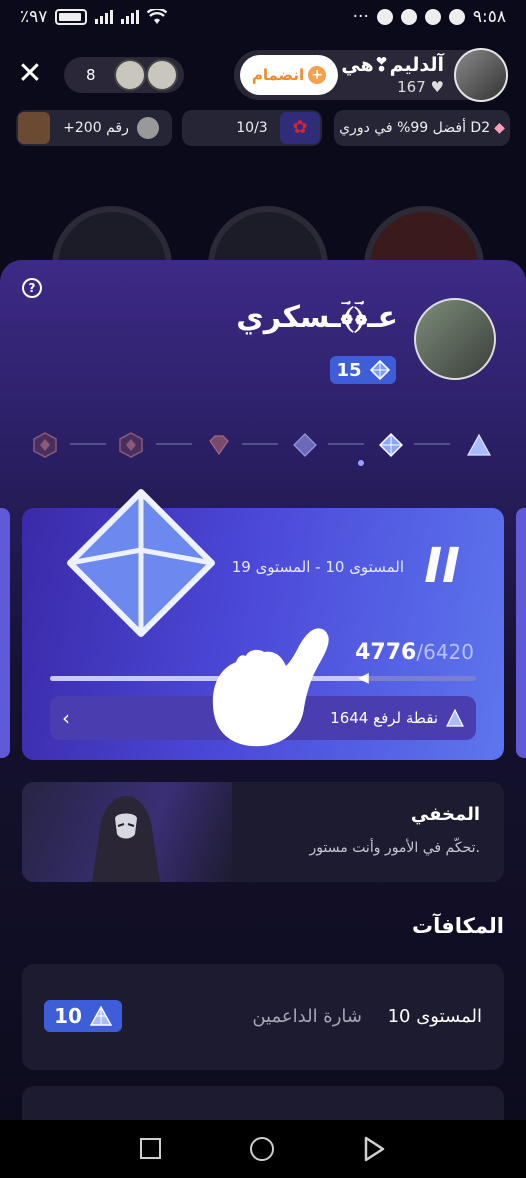 The width and height of the screenshot is (526, 1178). What do you see at coordinates (392, 65) in the screenshot?
I see `host-name: آلدليم❣هي` at bounding box center [392, 65].